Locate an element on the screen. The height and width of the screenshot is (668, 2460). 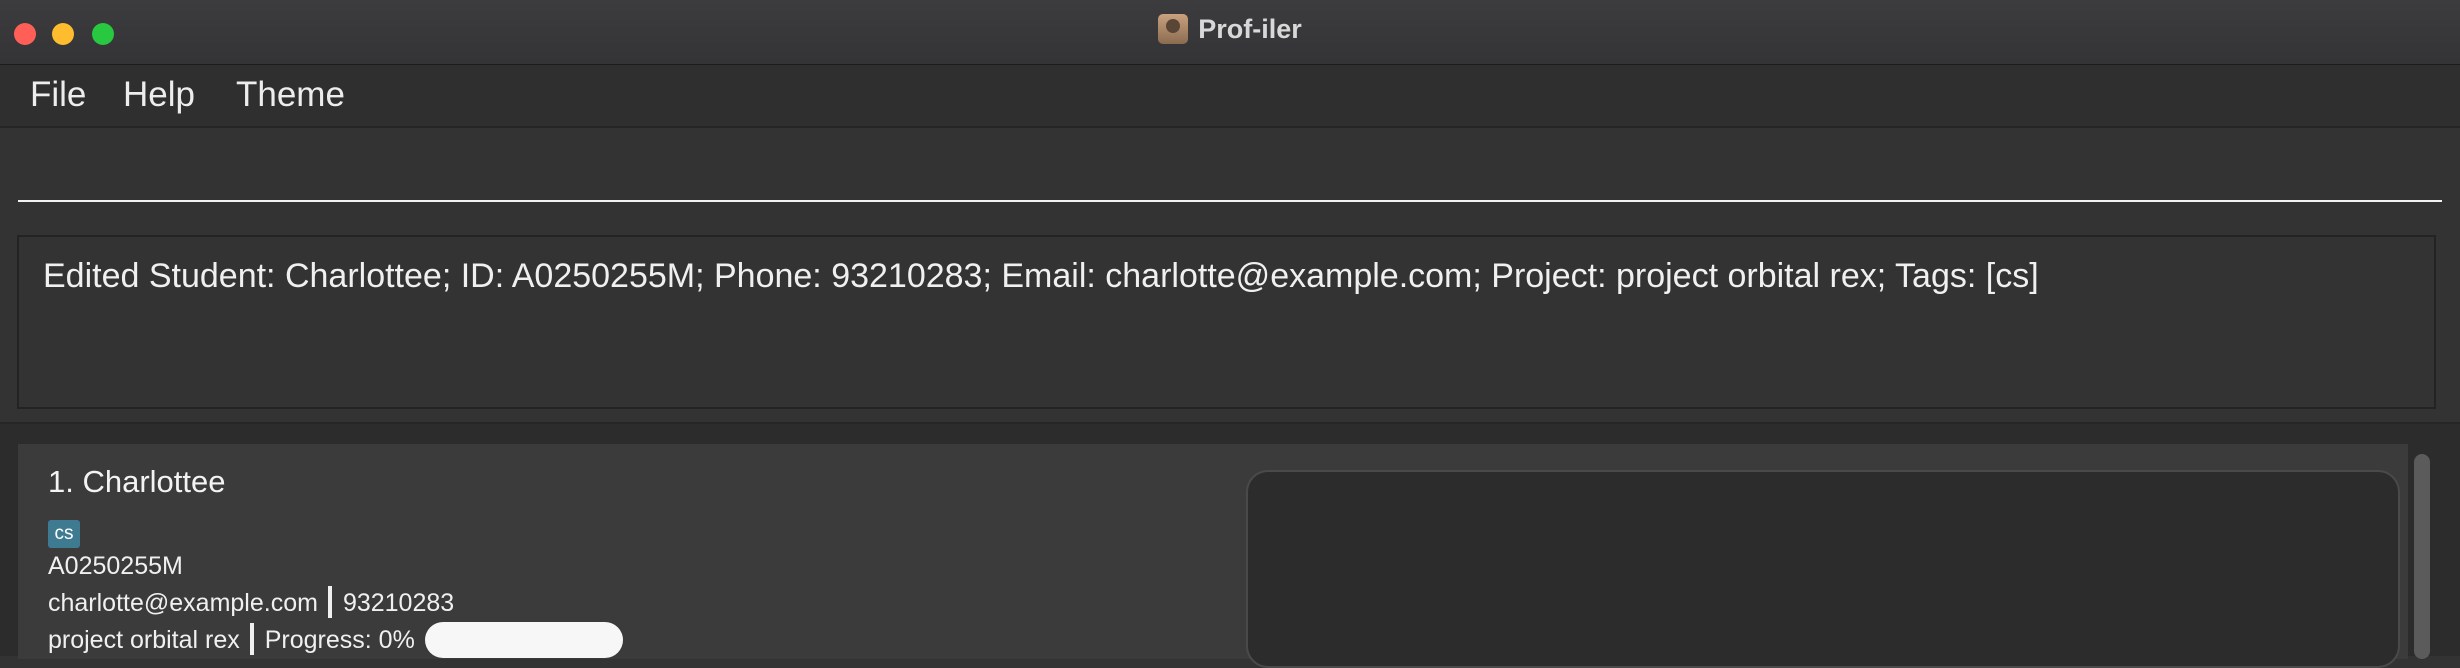
student-phone: 93210283 is located at coordinates (398, 603).